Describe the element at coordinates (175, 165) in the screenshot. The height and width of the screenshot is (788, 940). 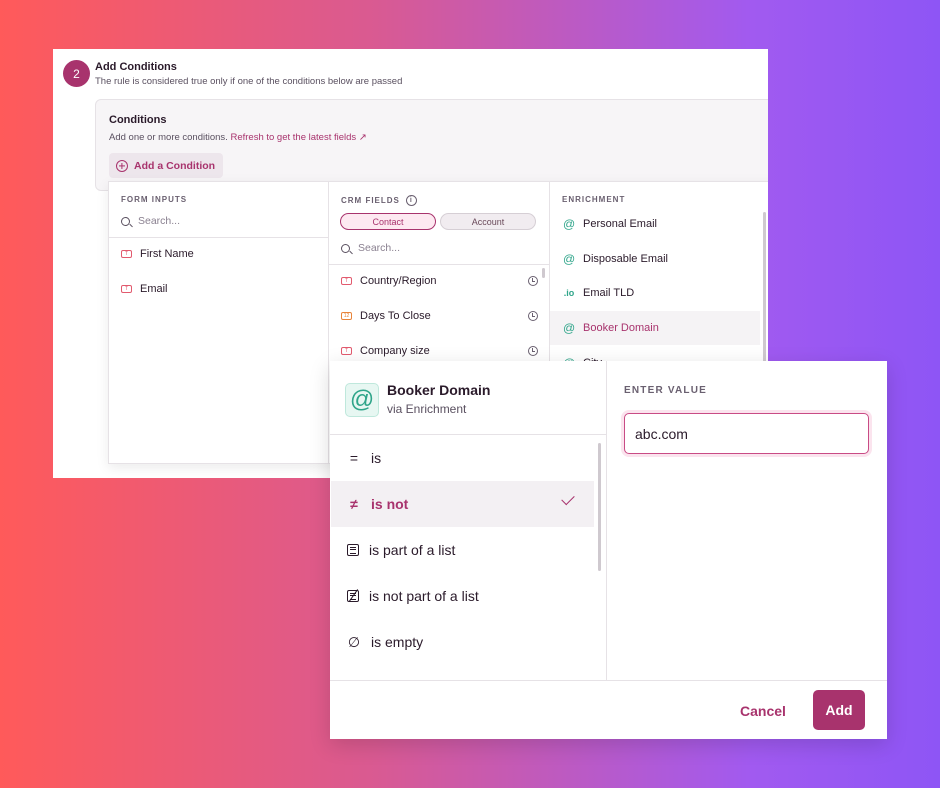
I see `add-condition-label: Add a Condition` at that location.